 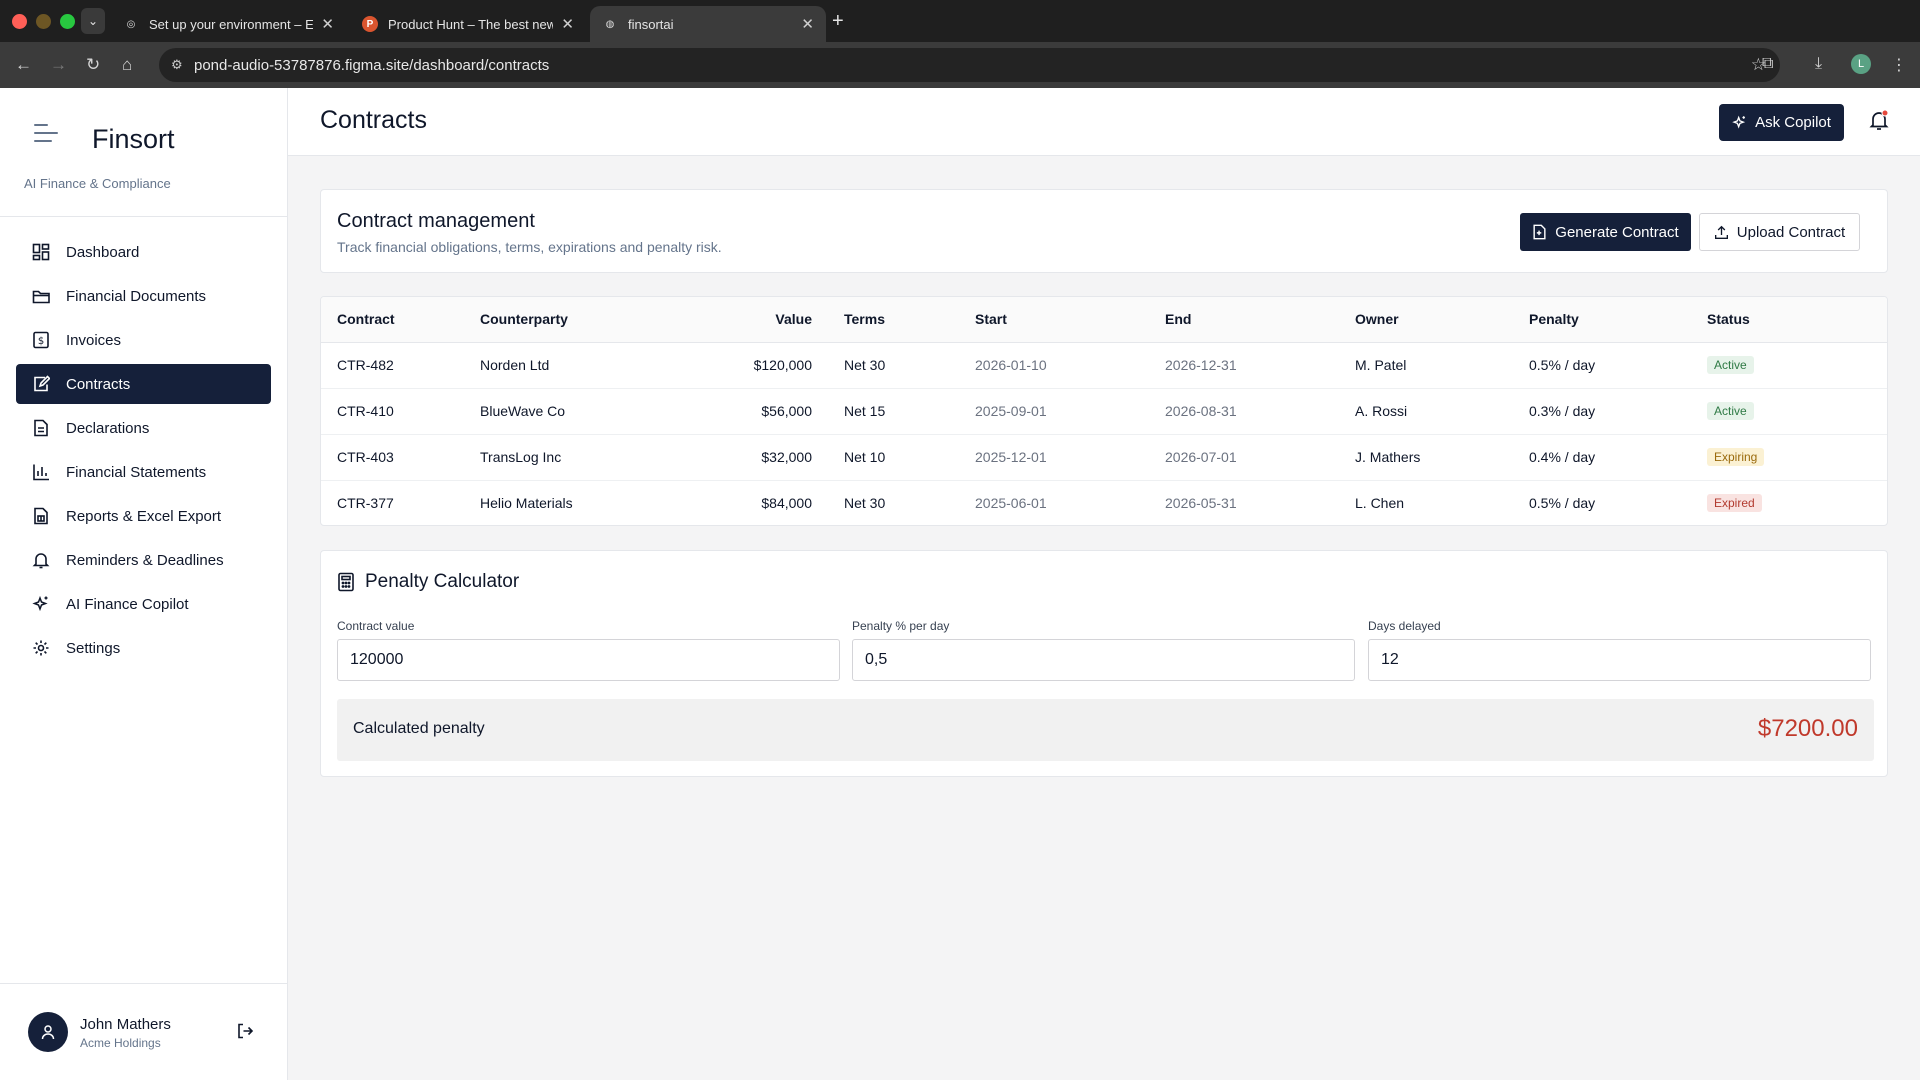 What do you see at coordinates (143, 472) in the screenshot?
I see `sidebar-item-financial-statements: Financial Statements` at bounding box center [143, 472].